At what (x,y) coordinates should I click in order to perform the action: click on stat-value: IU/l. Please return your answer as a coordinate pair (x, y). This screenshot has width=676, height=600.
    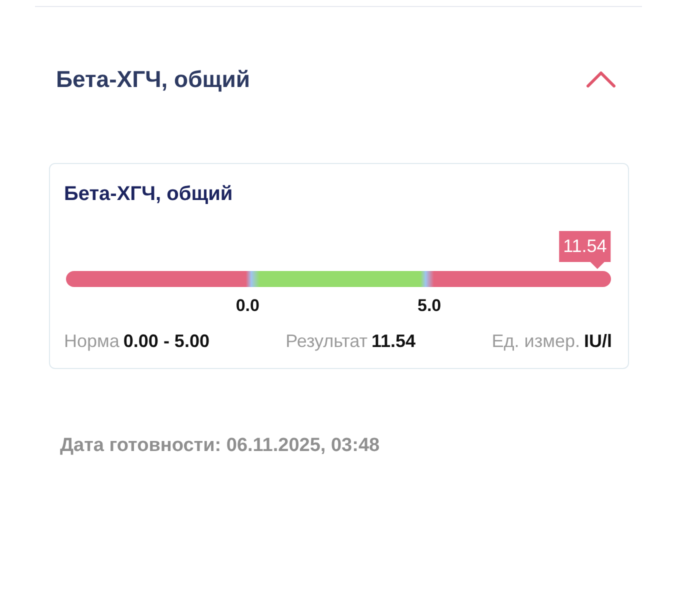
    Looking at the image, I should click on (598, 341).